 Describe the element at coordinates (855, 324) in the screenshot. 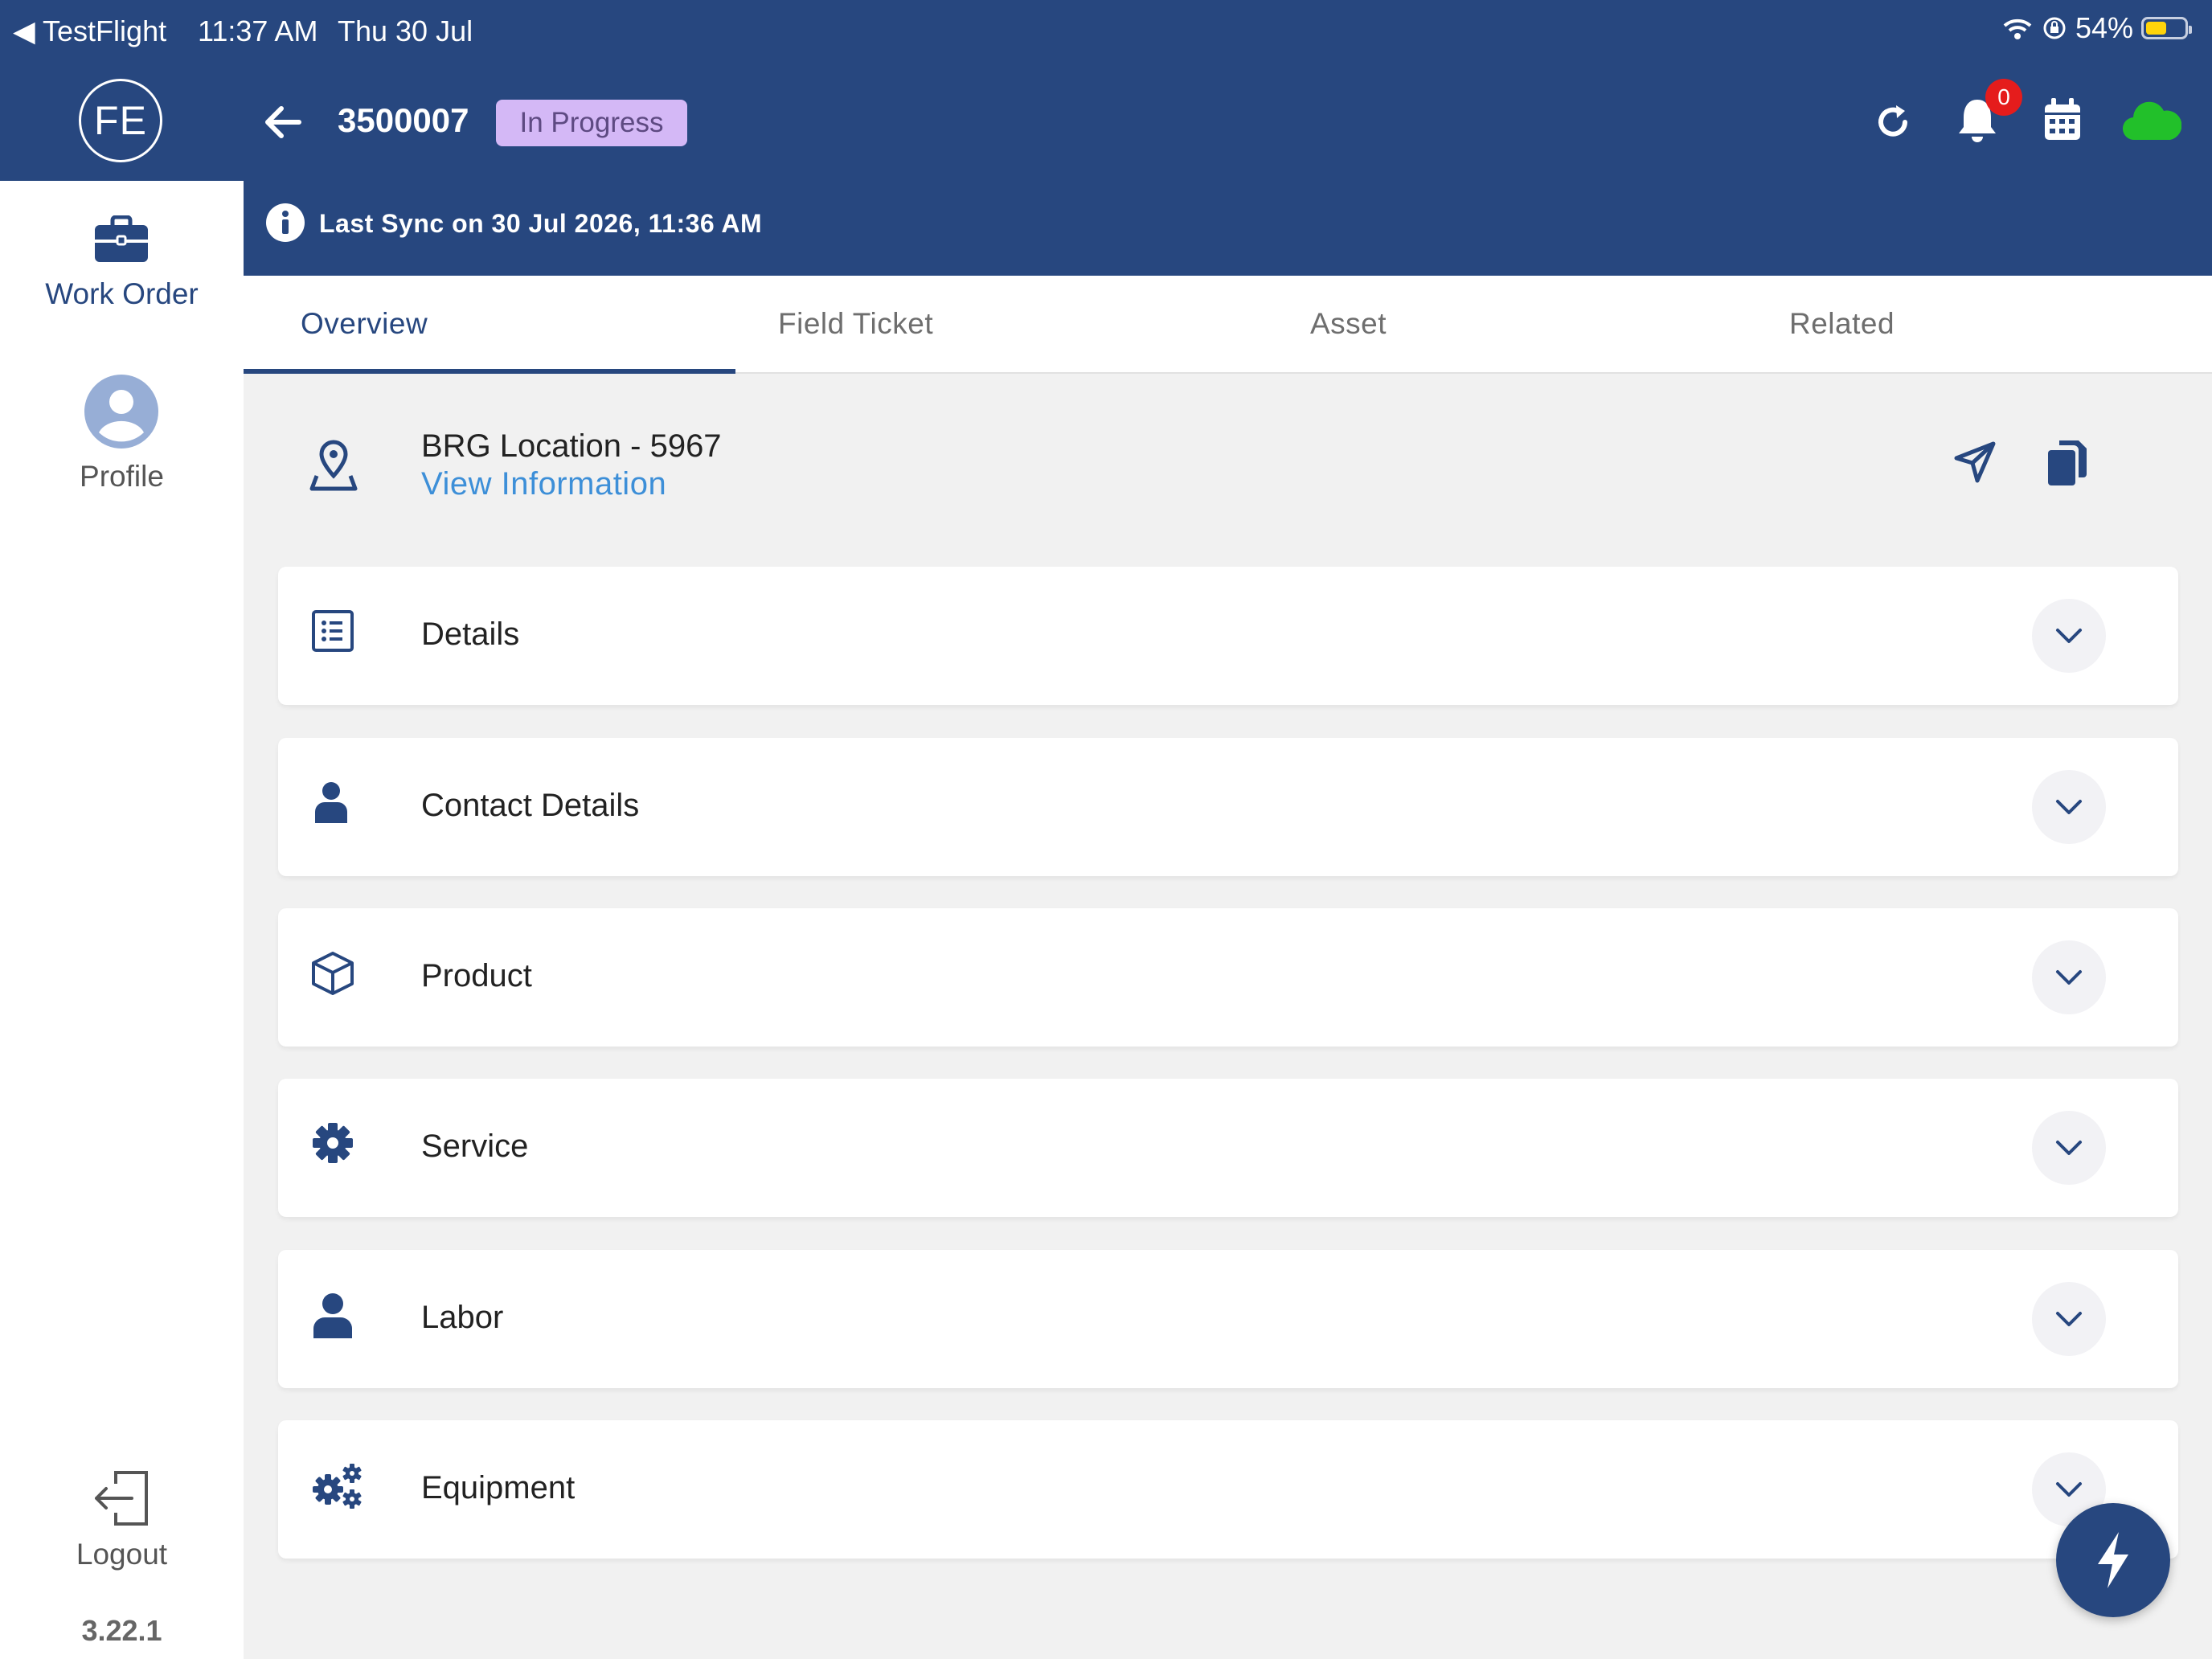

I see `tab-field-ticket: Field Ticket` at that location.